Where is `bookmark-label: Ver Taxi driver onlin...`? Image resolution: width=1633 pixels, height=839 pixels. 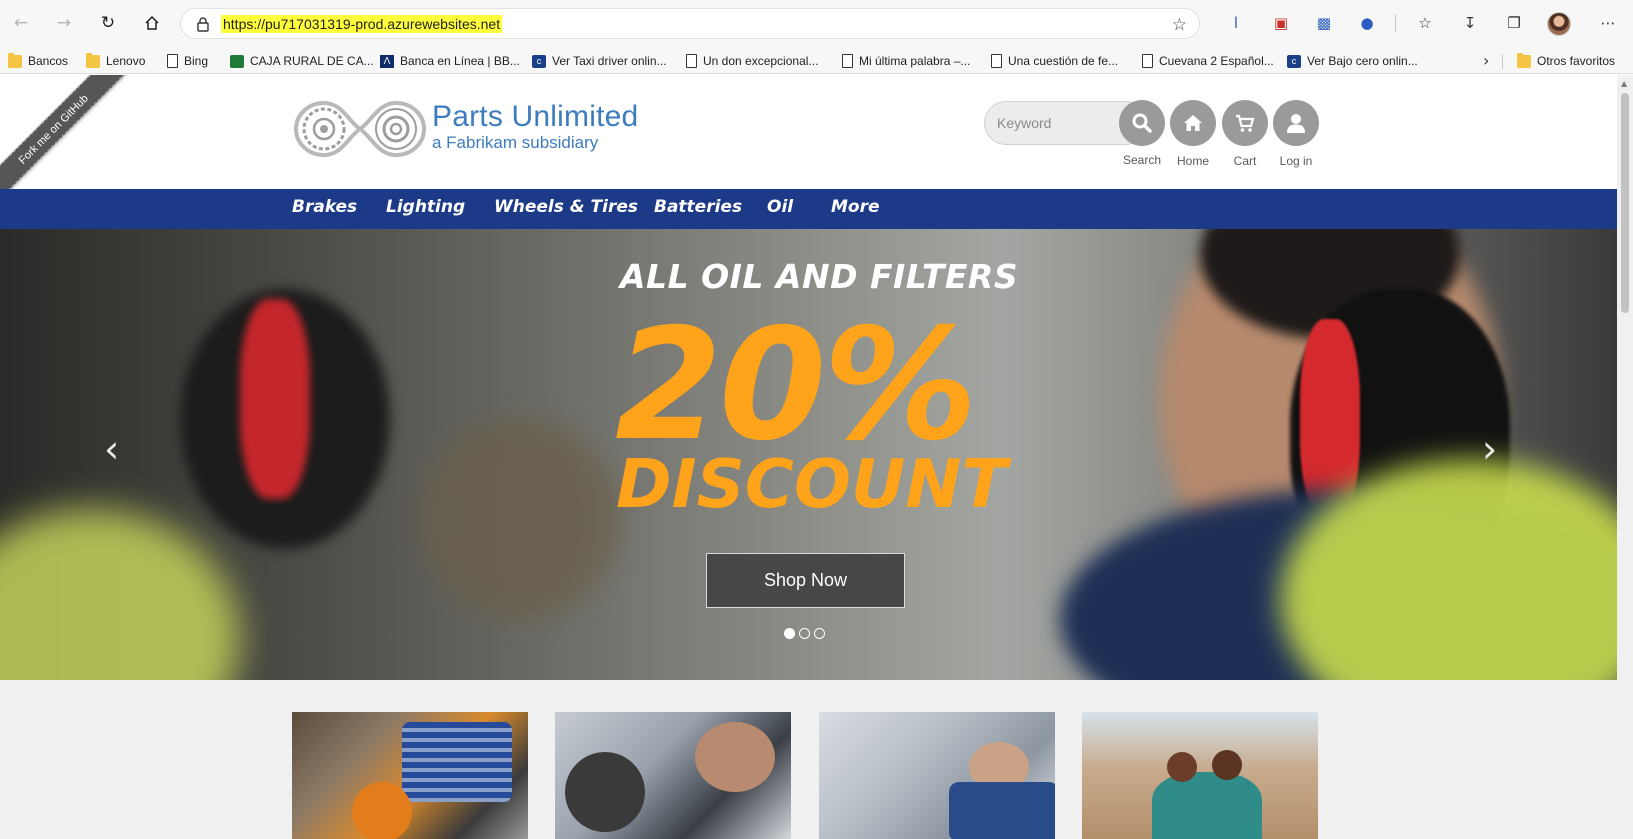
bookmark-label: Ver Taxi driver onlin... is located at coordinates (609, 61).